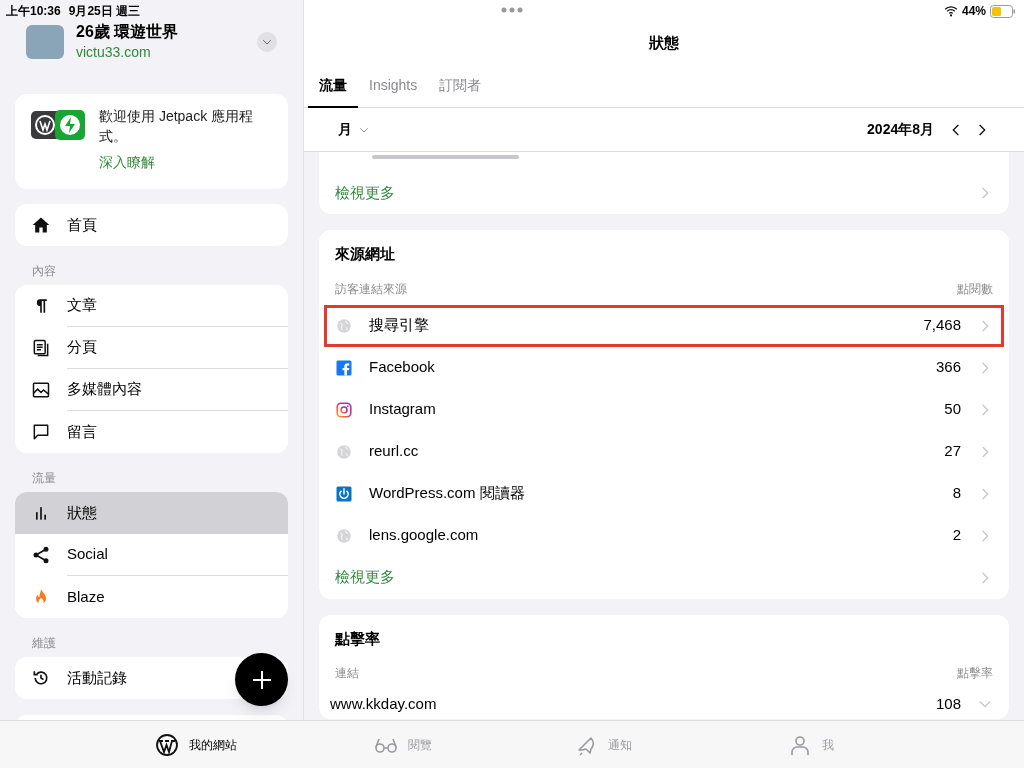 This screenshot has width=1024, height=768. Describe the element at coordinates (950, 11) in the screenshot. I see `wifi-icon` at that location.